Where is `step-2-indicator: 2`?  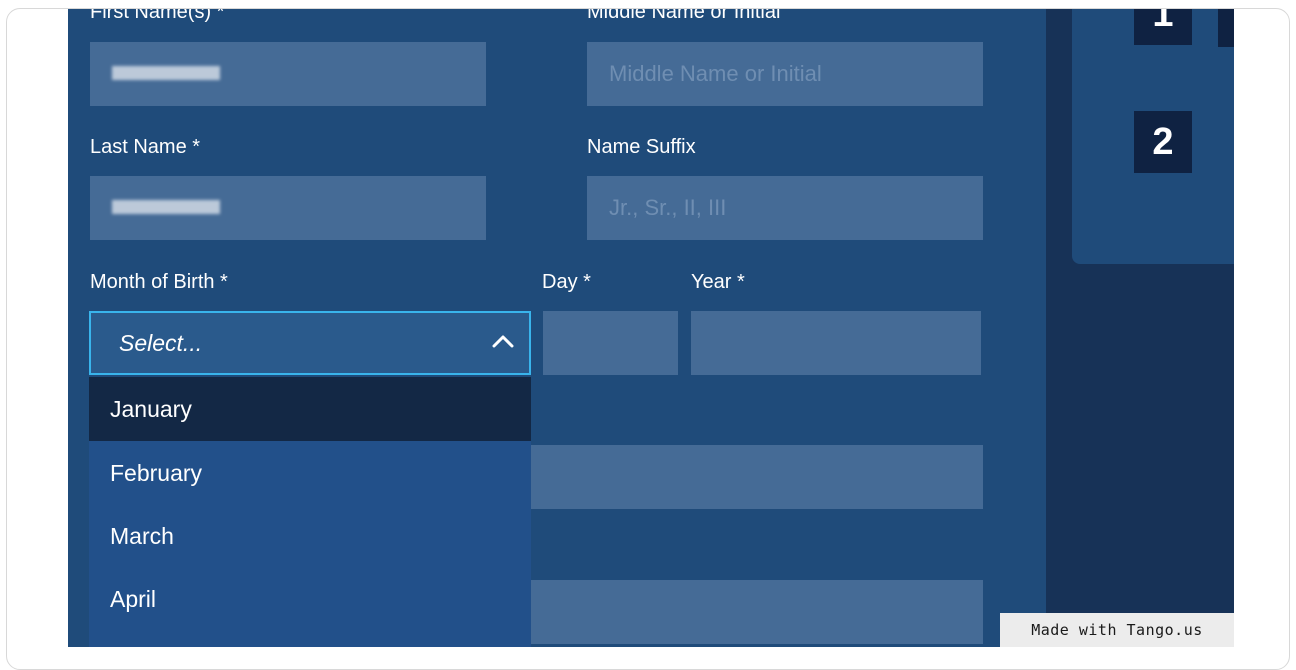 step-2-indicator: 2 is located at coordinates (1163, 142).